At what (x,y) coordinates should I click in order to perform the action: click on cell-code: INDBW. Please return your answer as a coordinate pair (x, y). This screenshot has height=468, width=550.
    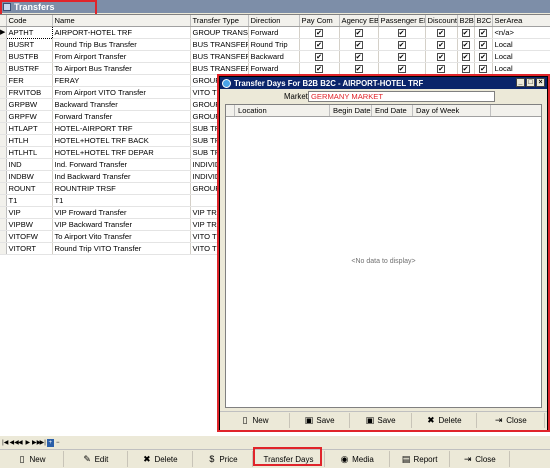
    Looking at the image, I should click on (29, 177).